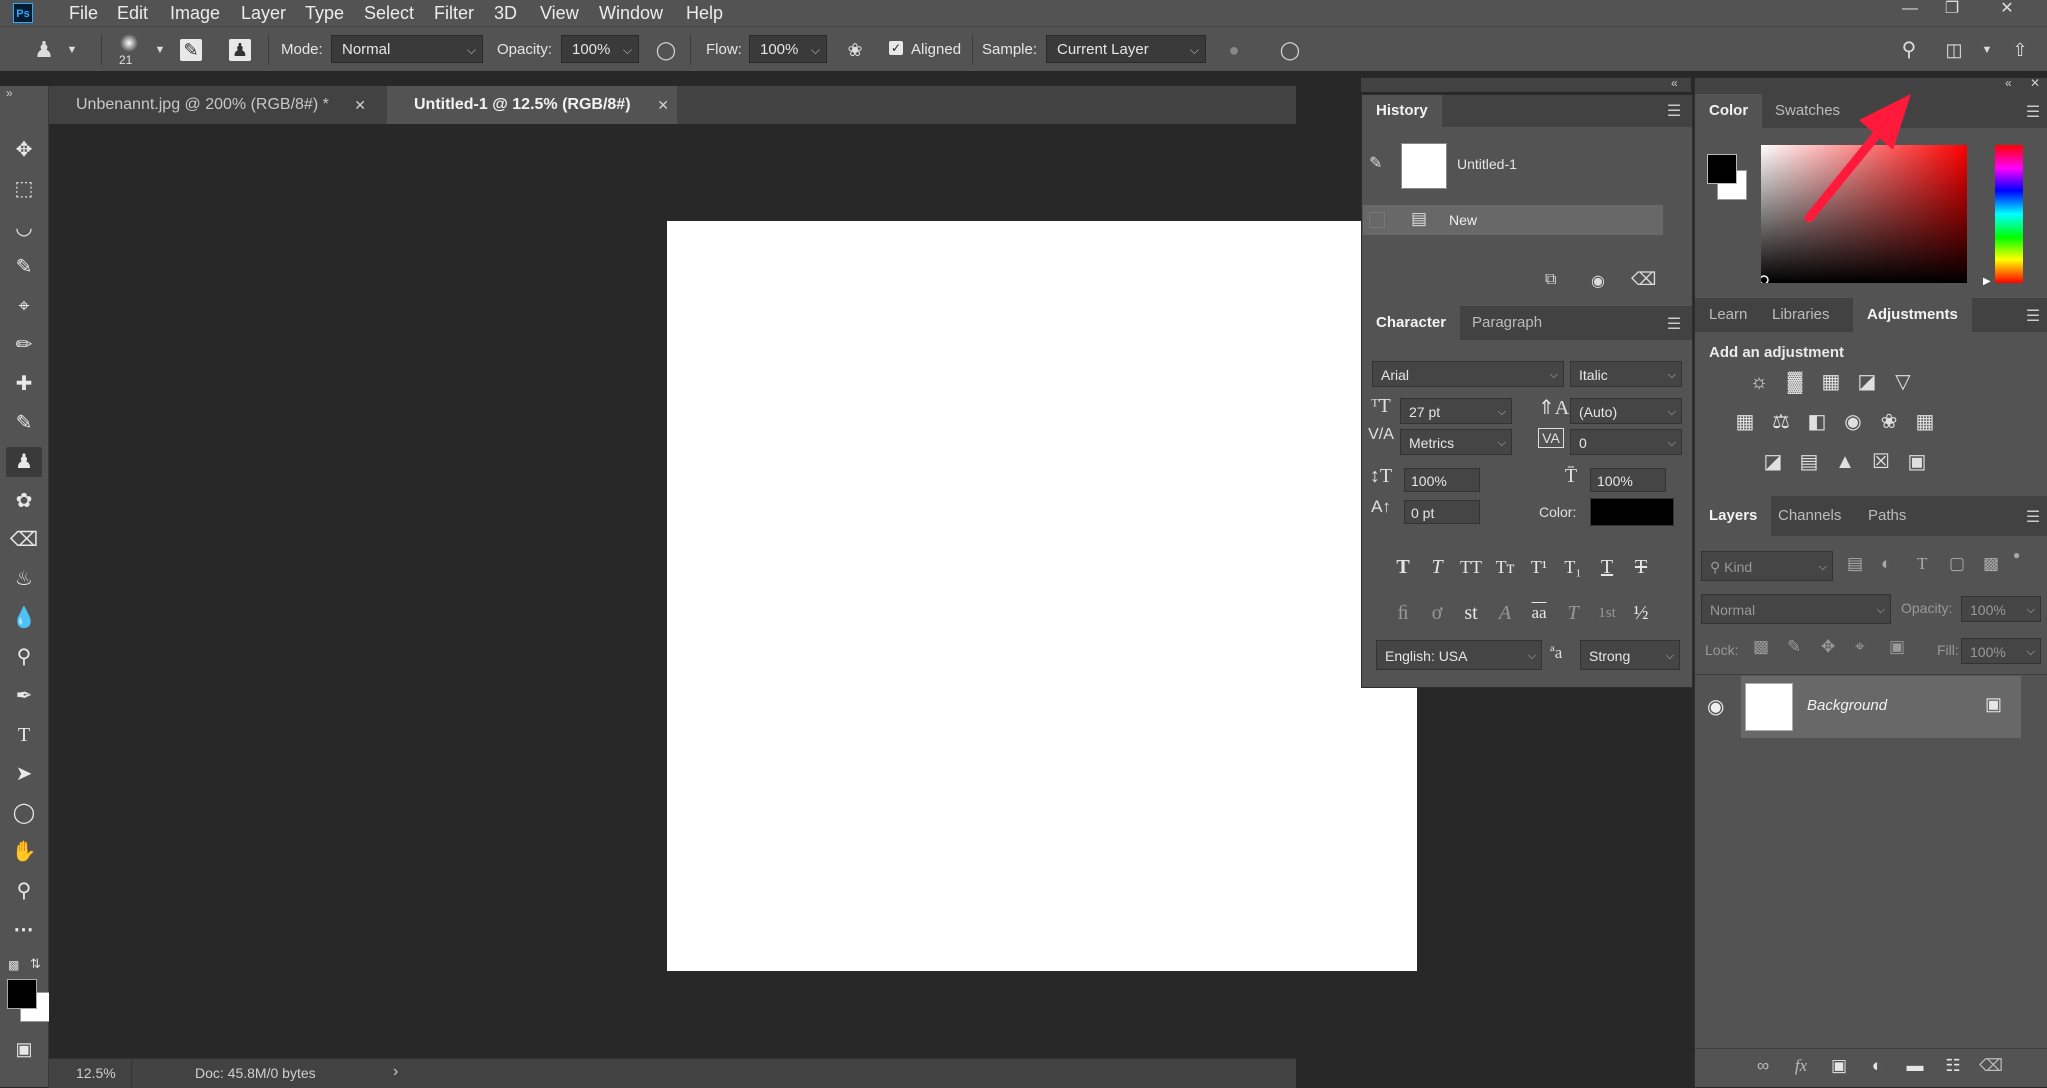 The image size is (2047, 1088). What do you see at coordinates (1809, 516) in the screenshot?
I see `tab-channels: Channels` at bounding box center [1809, 516].